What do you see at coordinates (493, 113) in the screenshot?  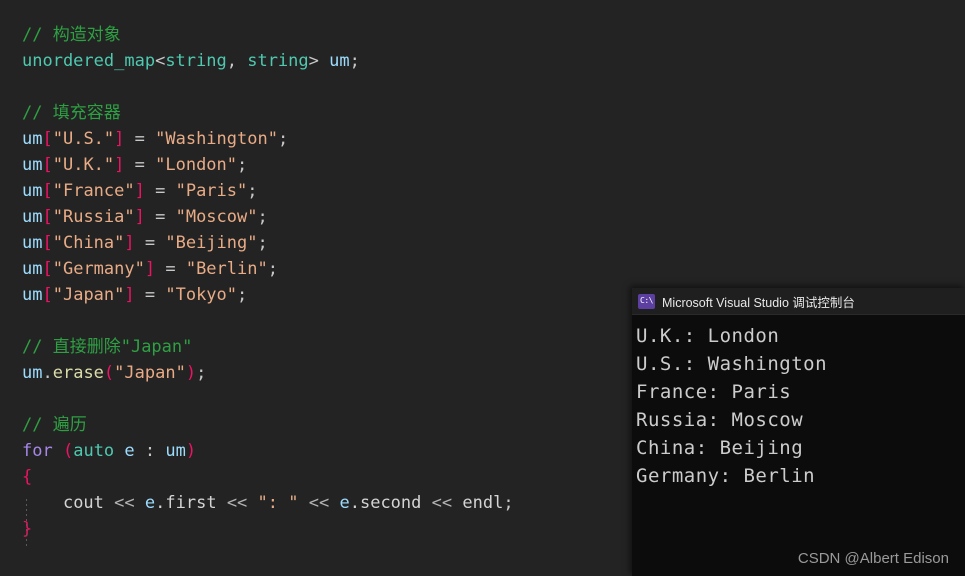 I see `code-line: // 填充容器` at bounding box center [493, 113].